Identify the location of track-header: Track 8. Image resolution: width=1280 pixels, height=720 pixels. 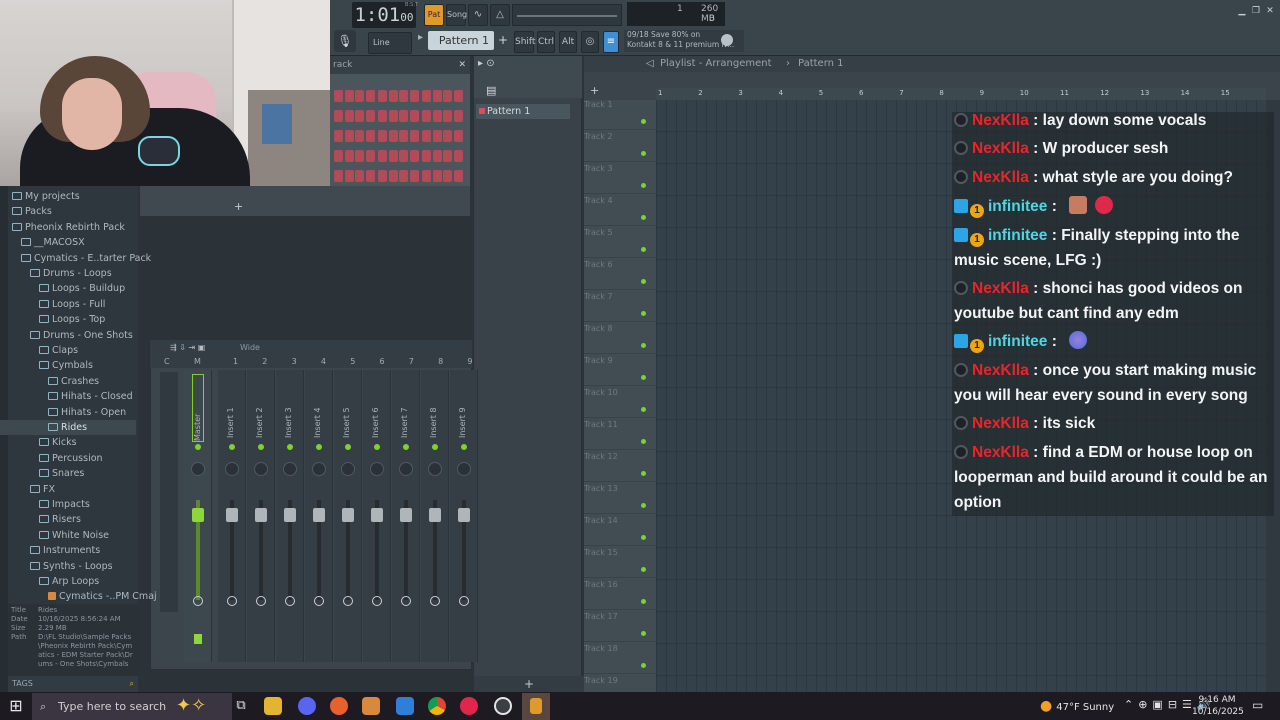
(620, 338).